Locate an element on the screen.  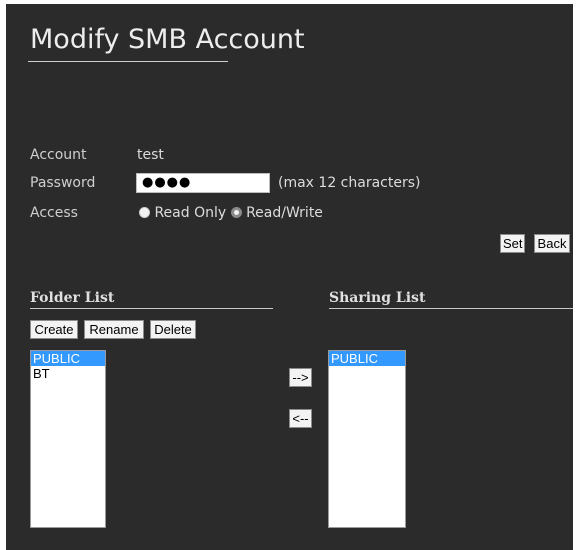
password-field: ●●●● is located at coordinates (203, 183).